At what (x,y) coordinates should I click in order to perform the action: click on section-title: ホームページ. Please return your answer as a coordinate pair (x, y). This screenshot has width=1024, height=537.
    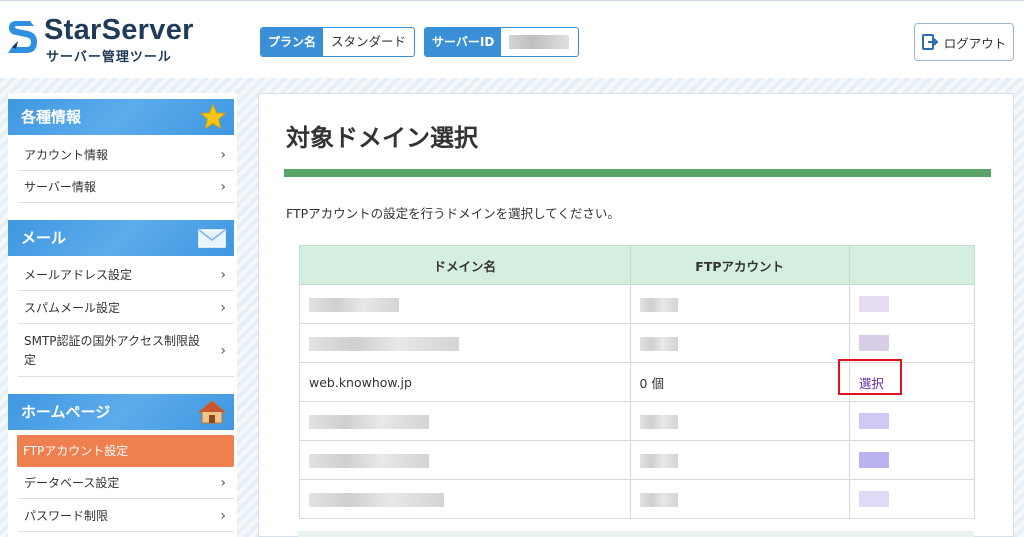
    Looking at the image, I should click on (66, 412).